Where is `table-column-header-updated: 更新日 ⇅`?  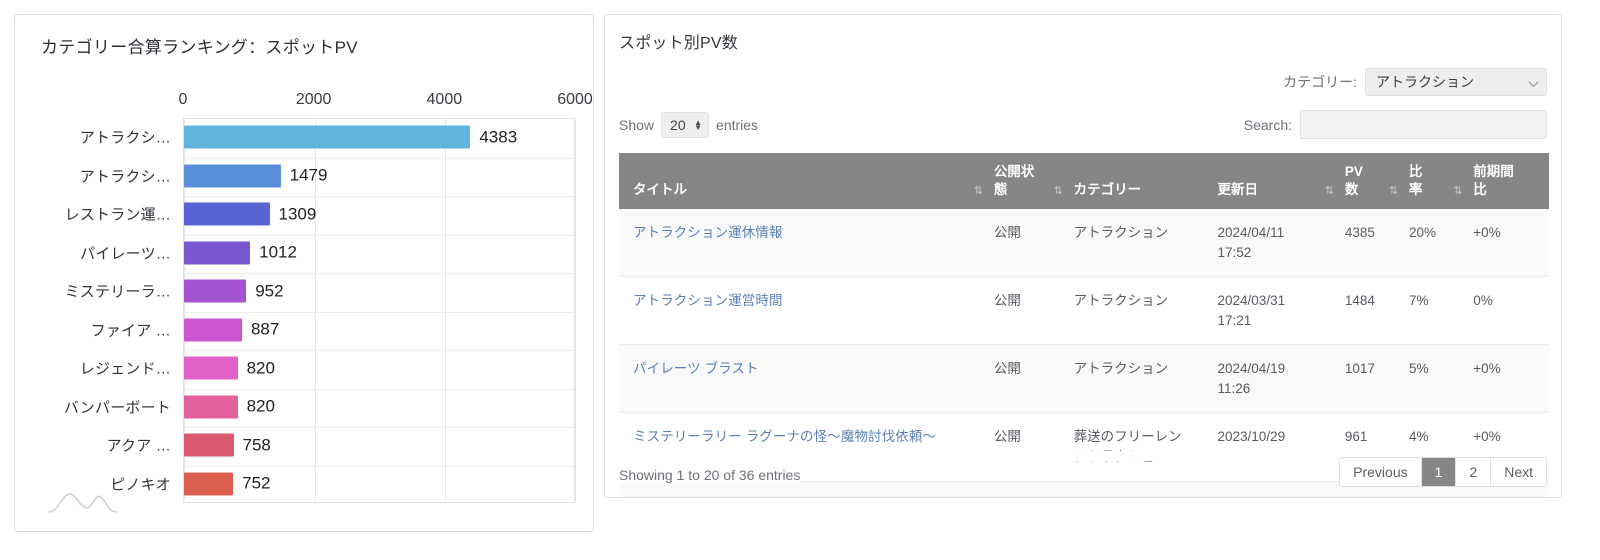
table-column-header-updated: 更新日 ⇅ is located at coordinates (1277, 181).